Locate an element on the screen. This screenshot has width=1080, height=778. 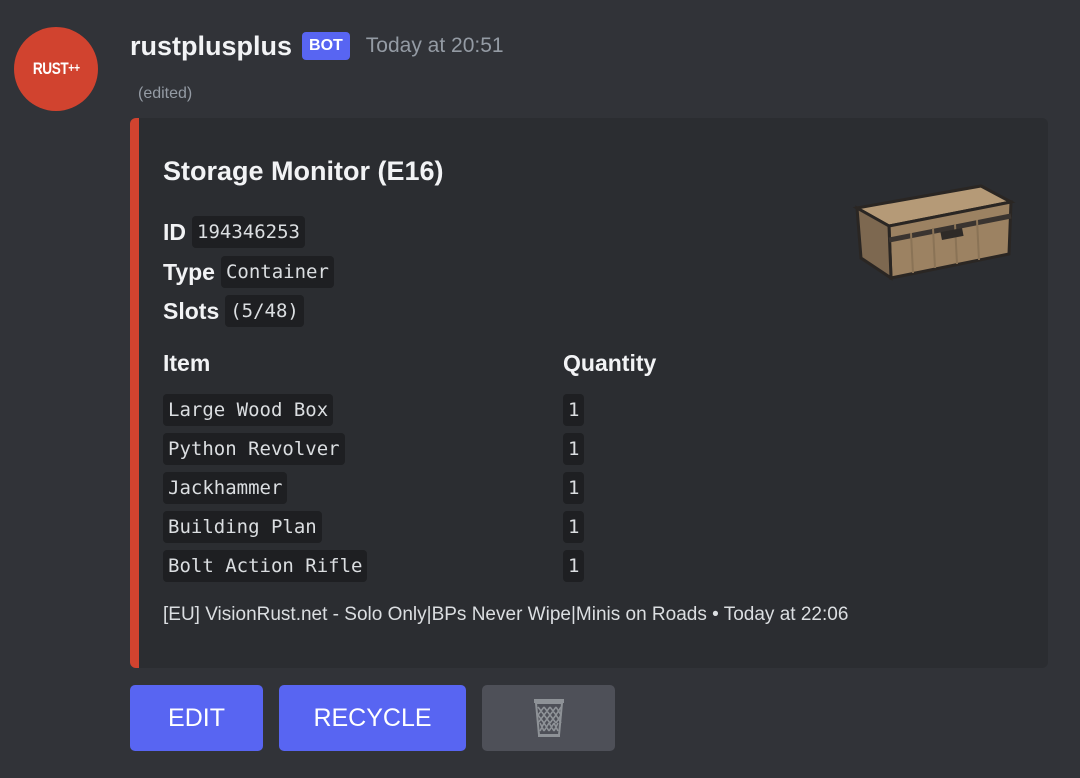
edited-label: (edited) is located at coordinates (165, 93).